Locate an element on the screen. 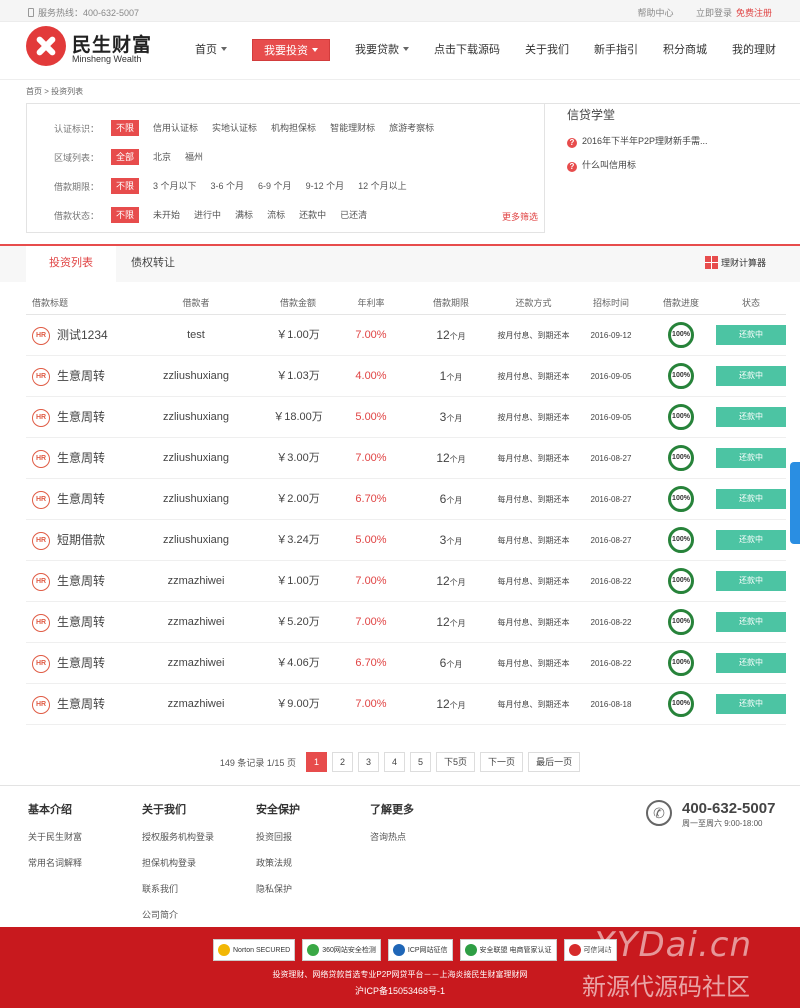 Image resolution: width=800 pixels, height=1008 pixels. filter-option: 旅游考察标 is located at coordinates (411, 128).